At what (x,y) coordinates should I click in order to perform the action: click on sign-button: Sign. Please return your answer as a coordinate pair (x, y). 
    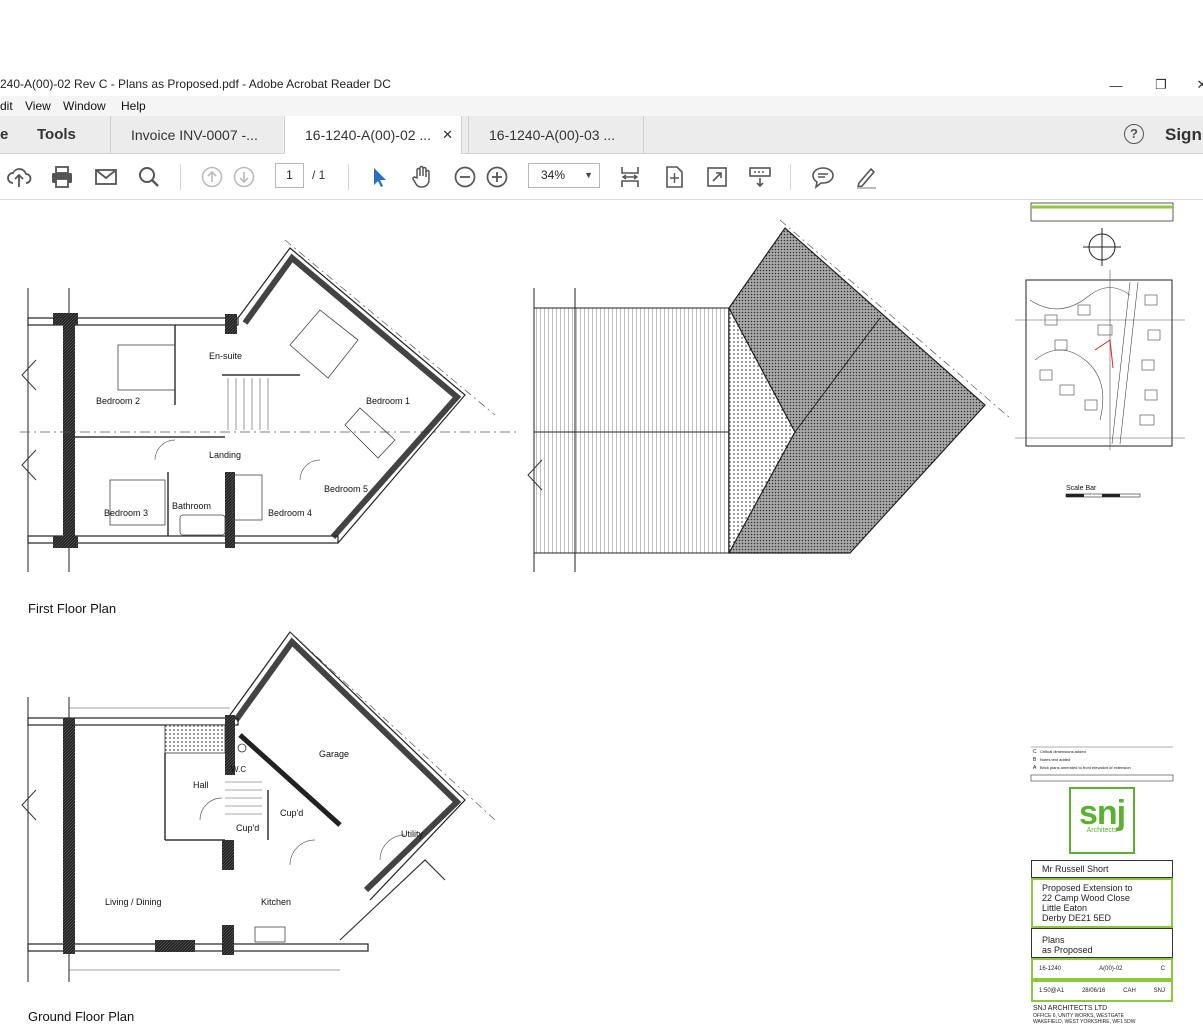
    Looking at the image, I should click on (1183, 135).